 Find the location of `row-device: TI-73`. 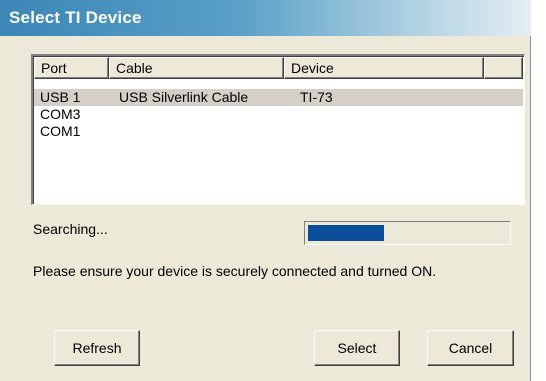

row-device: TI-73 is located at coordinates (316, 97).